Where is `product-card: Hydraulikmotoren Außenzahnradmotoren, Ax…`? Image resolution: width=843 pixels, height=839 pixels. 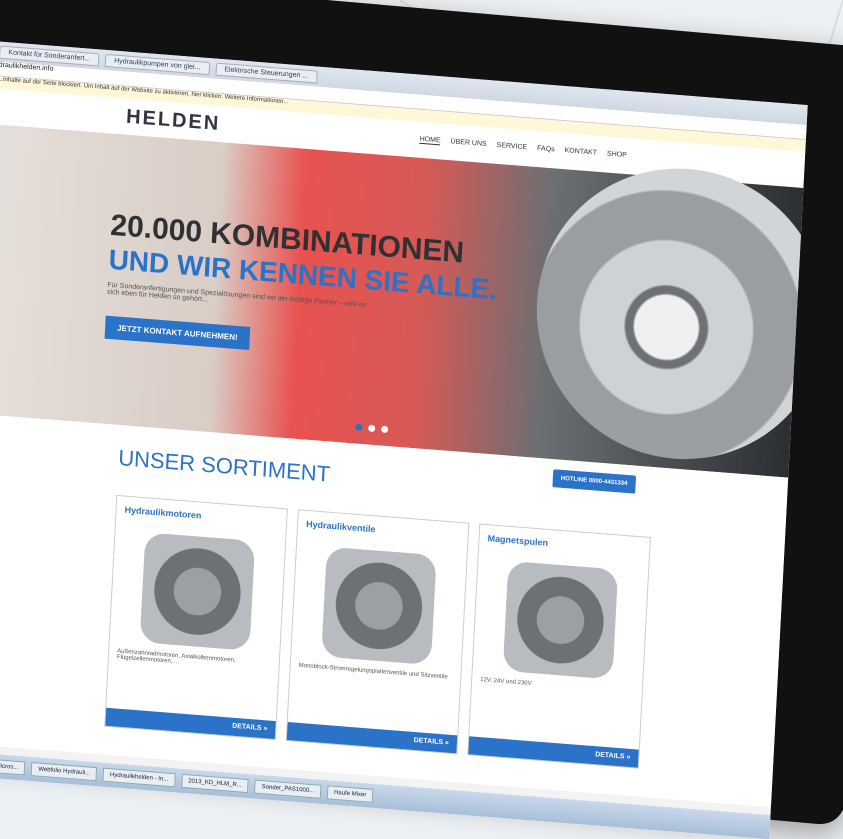 product-card: Hydraulikmotoren Außenzahnradmotoren, Ax… is located at coordinates (196, 617).